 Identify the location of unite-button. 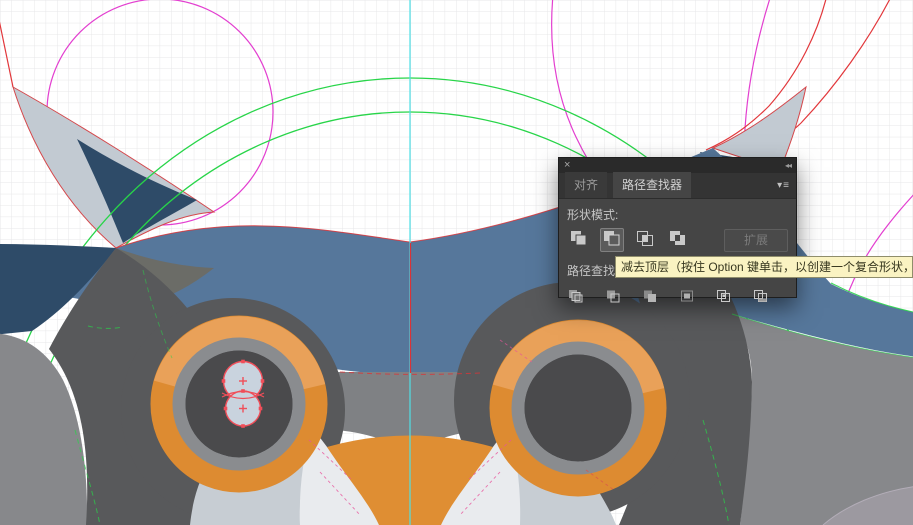
(579, 240).